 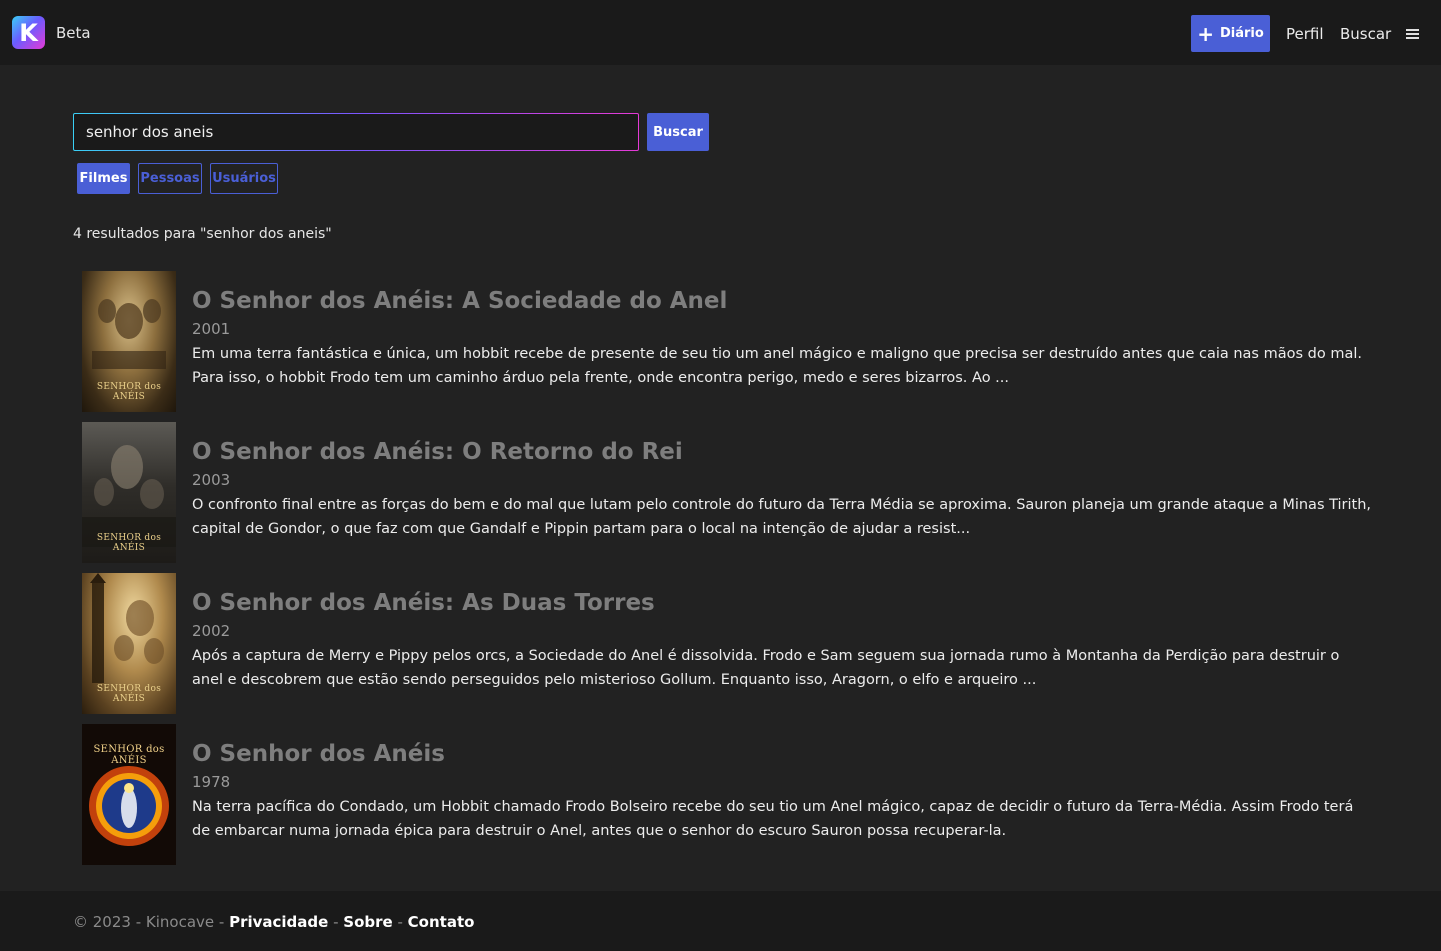 I want to click on movie-title: O Senhor dos Anéis: A Sociedade do Anel, so click(x=459, y=301).